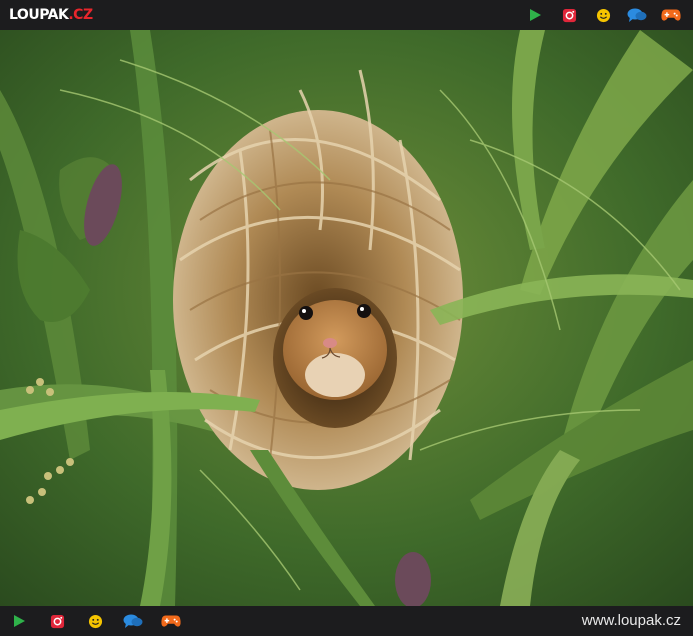 The height and width of the screenshot is (636, 693). I want to click on site-logo: LOUPAK .CZ, so click(51, 15).